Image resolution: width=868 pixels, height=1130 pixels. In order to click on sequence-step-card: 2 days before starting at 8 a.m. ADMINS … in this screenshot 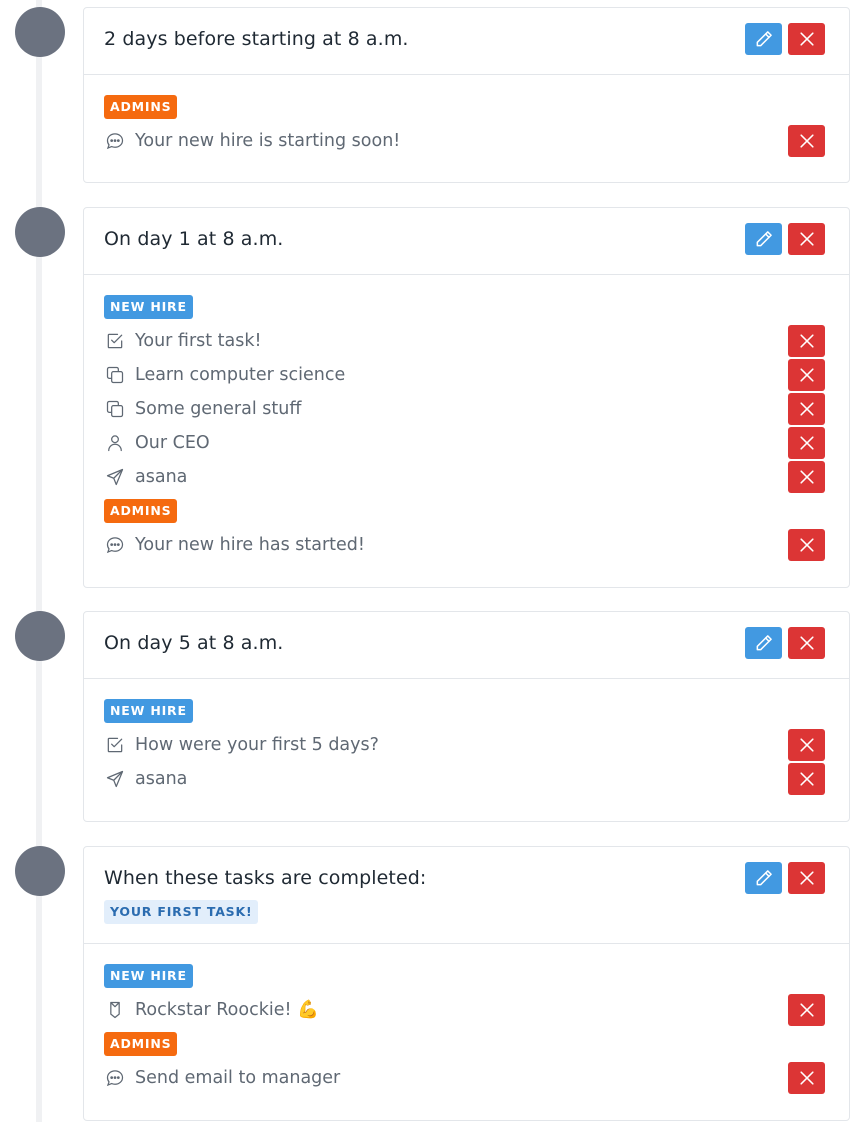, I will do `click(466, 95)`.